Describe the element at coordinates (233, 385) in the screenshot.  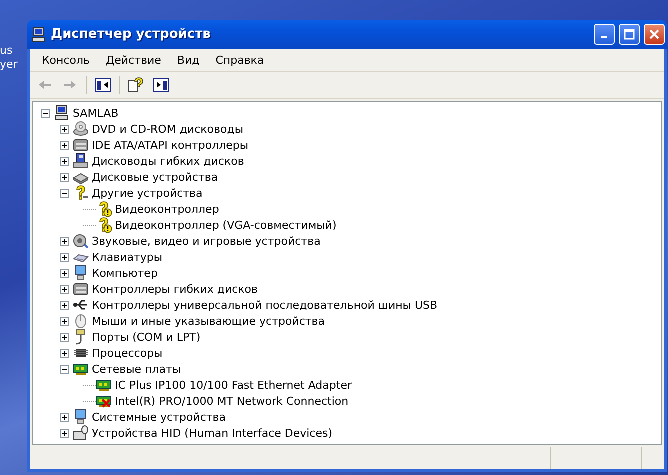
I see `tree-item: IC Plus IP100 10/100 Fast Ethernet Adapter` at that location.